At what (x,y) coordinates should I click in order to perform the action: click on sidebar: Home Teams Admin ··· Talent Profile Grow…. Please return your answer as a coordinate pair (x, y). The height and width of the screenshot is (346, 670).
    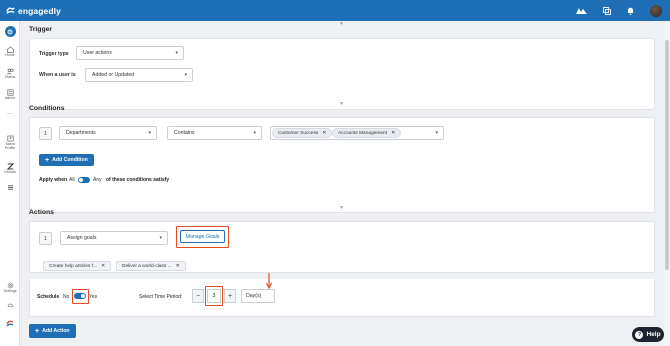
    Looking at the image, I should click on (10, 183).